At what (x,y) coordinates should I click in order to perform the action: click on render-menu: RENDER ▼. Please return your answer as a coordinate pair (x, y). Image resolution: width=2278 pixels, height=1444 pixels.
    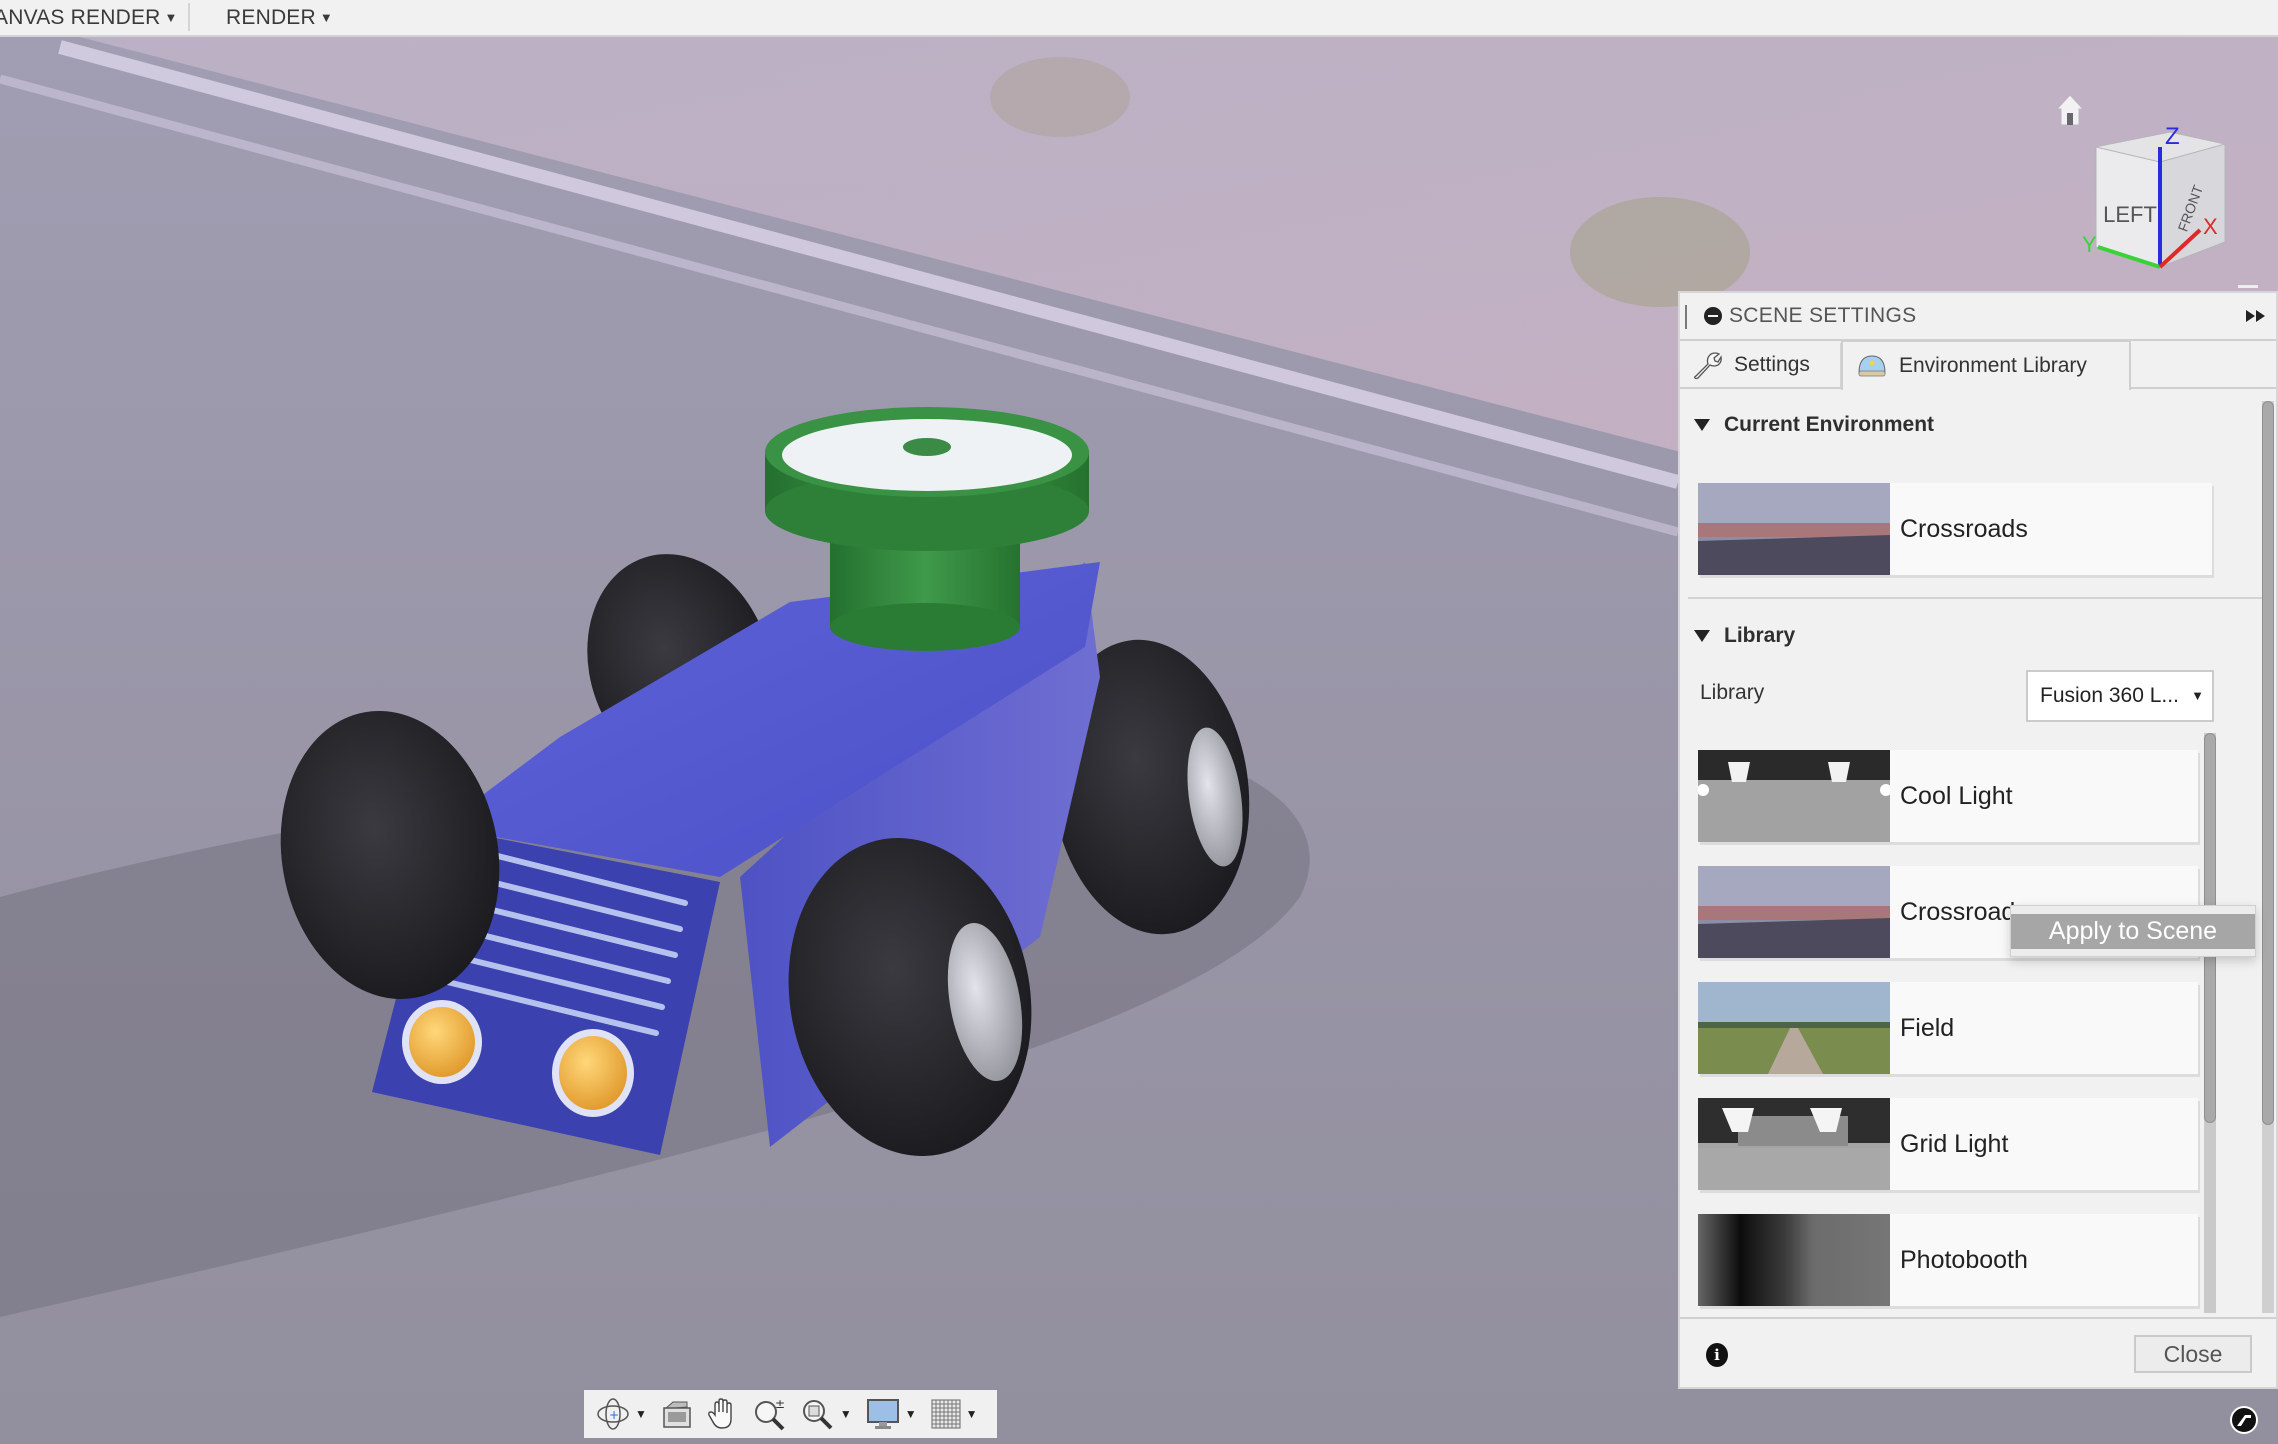
    Looking at the image, I should click on (279, 17).